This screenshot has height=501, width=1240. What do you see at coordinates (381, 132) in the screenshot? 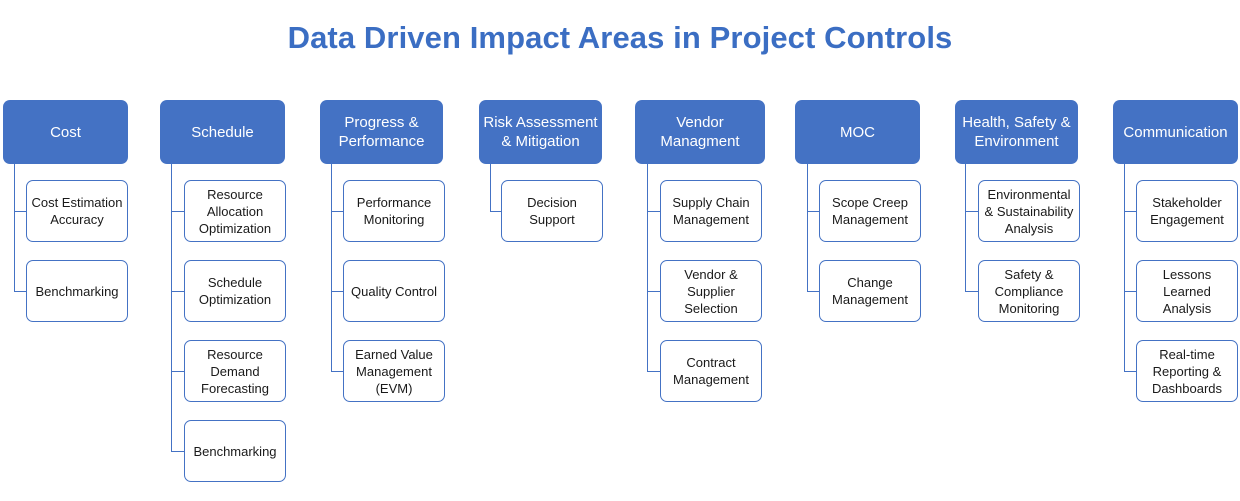
I see `category-header-box: Progress & Performance` at bounding box center [381, 132].